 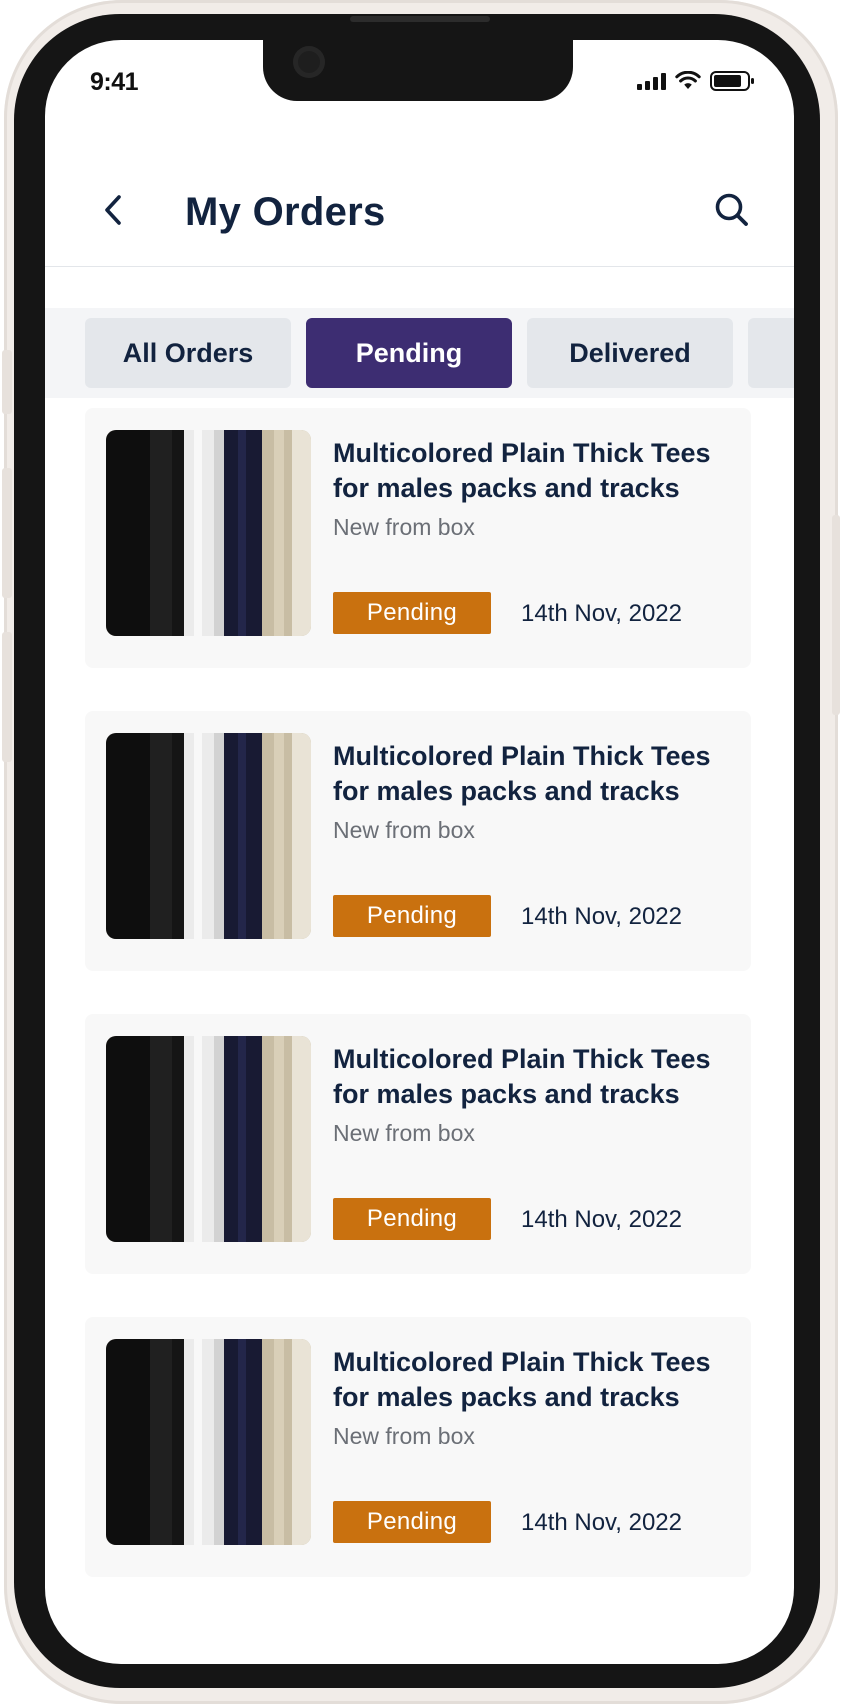 What do you see at coordinates (688, 80) in the screenshot?
I see `wifi-icon` at bounding box center [688, 80].